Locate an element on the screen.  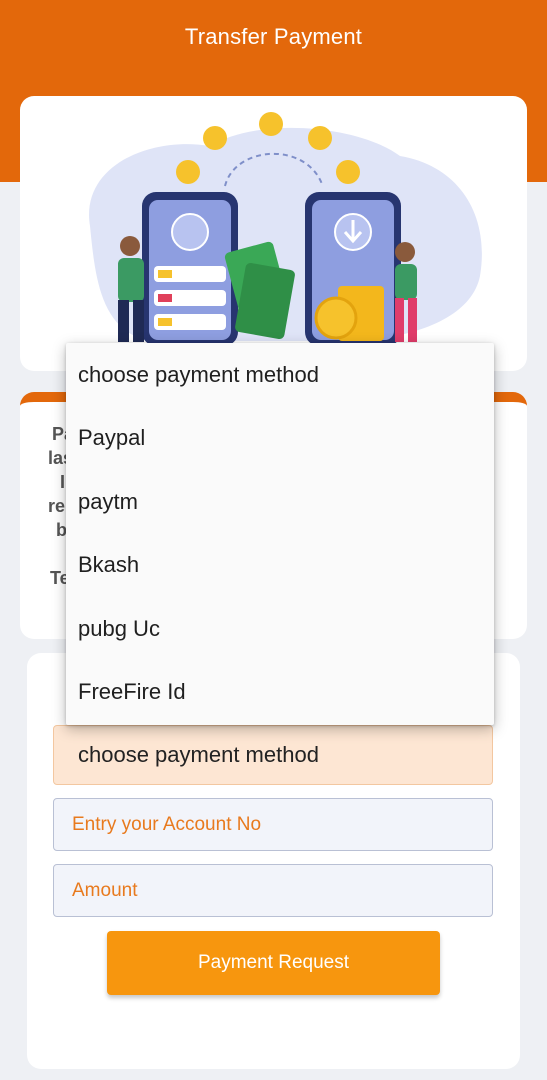
payment-request-button: Payment Request is located at coordinates (273, 963).